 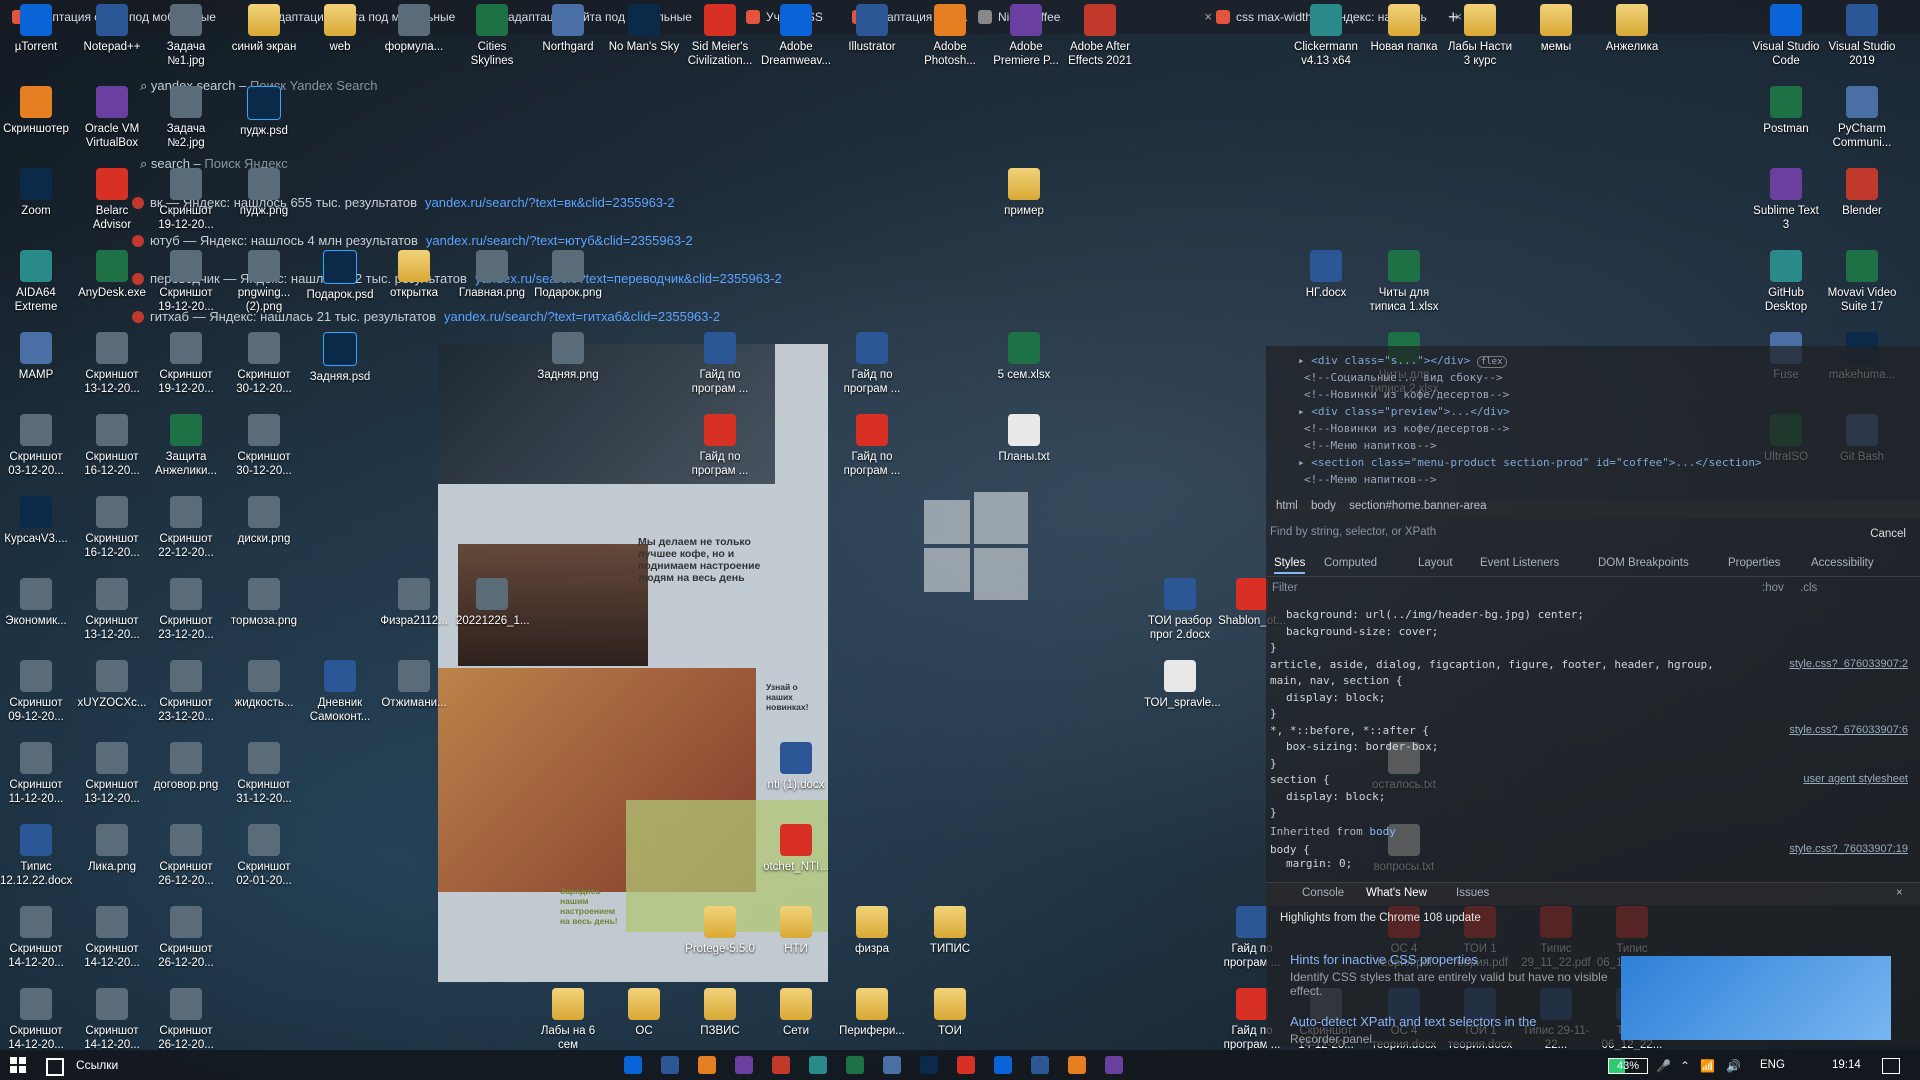 I want to click on find-input: Find by string, selector, or XPath, so click(x=1530, y=535).